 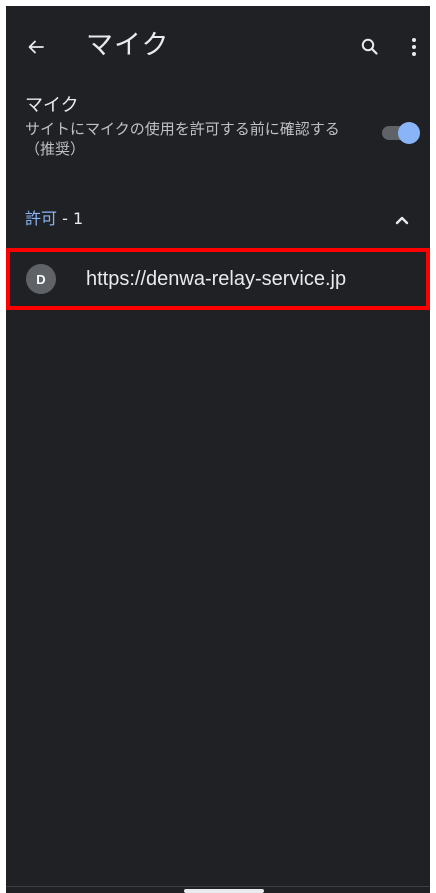 I want to click on favicon-letter: D, so click(x=41, y=279).